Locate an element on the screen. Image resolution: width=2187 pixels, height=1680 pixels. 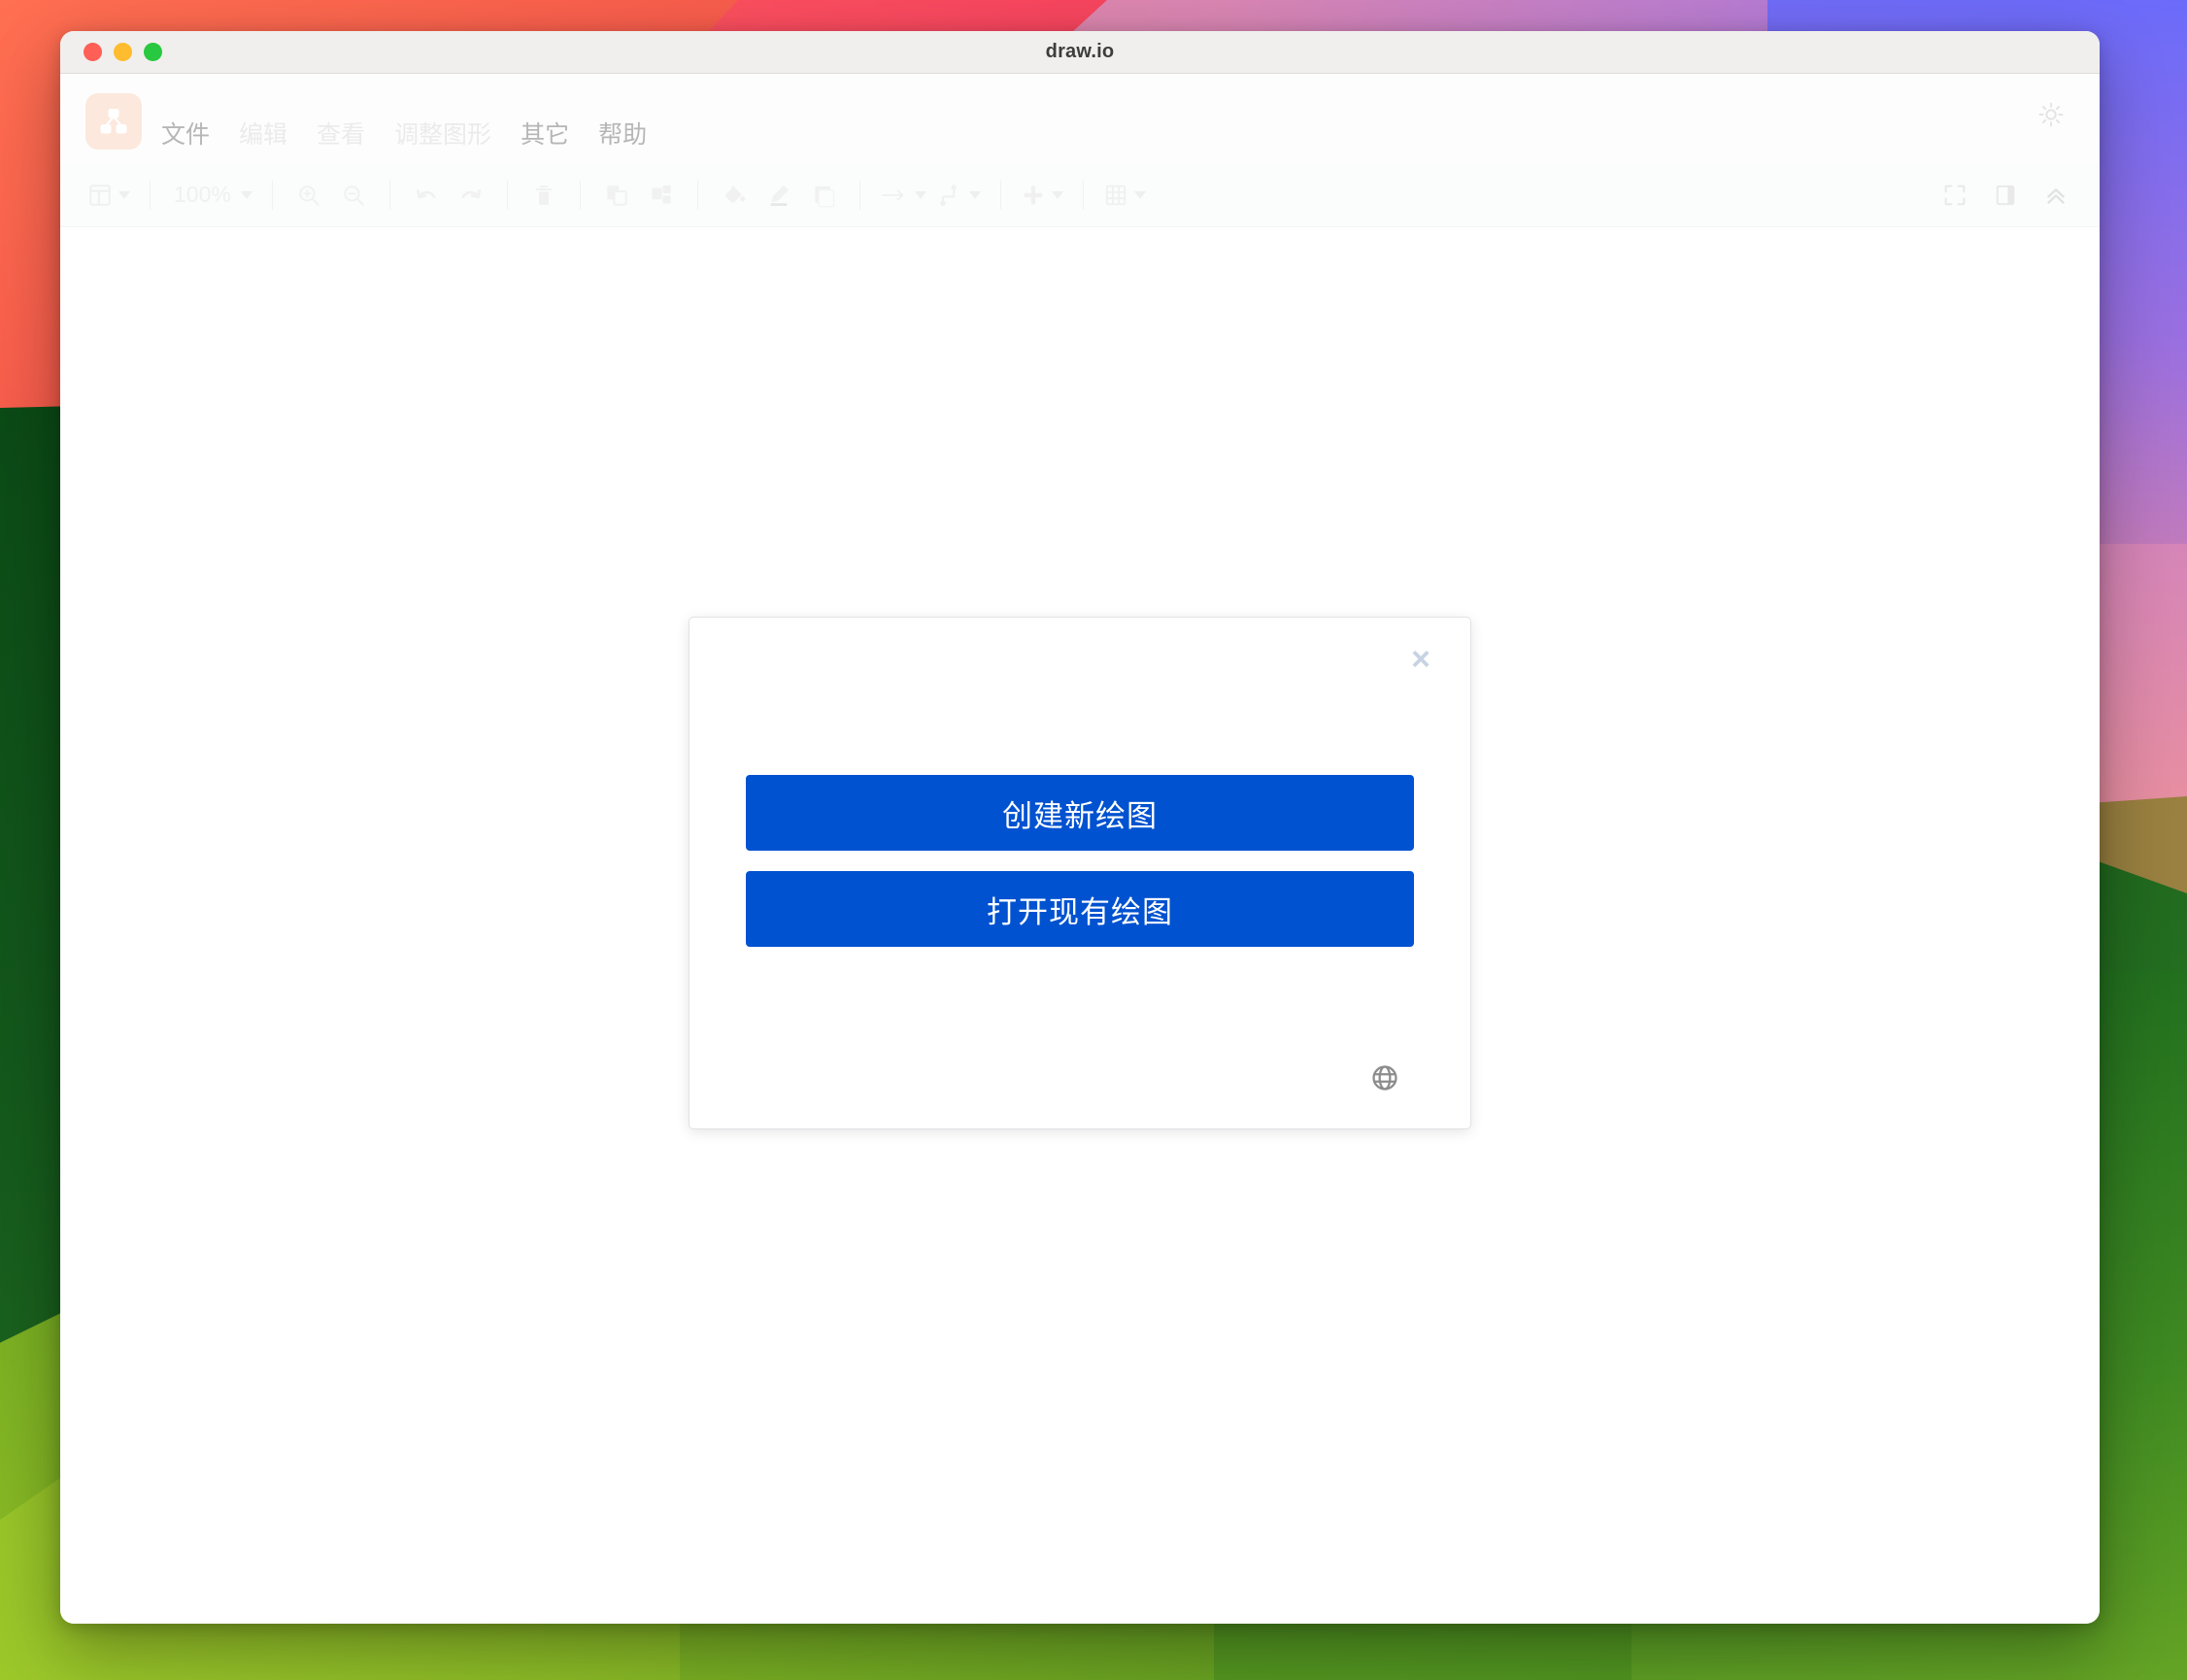
toolbar-group-delete is located at coordinates (544, 195).